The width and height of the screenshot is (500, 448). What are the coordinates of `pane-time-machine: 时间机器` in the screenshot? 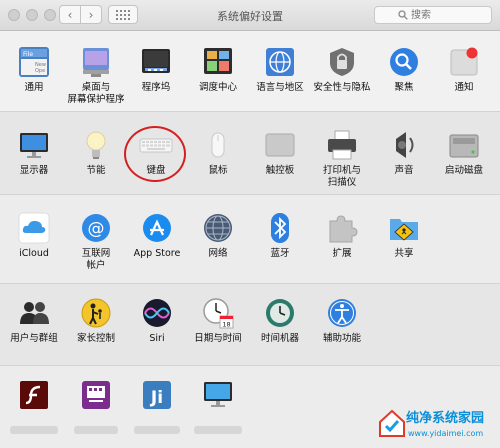 It's located at (280, 320).